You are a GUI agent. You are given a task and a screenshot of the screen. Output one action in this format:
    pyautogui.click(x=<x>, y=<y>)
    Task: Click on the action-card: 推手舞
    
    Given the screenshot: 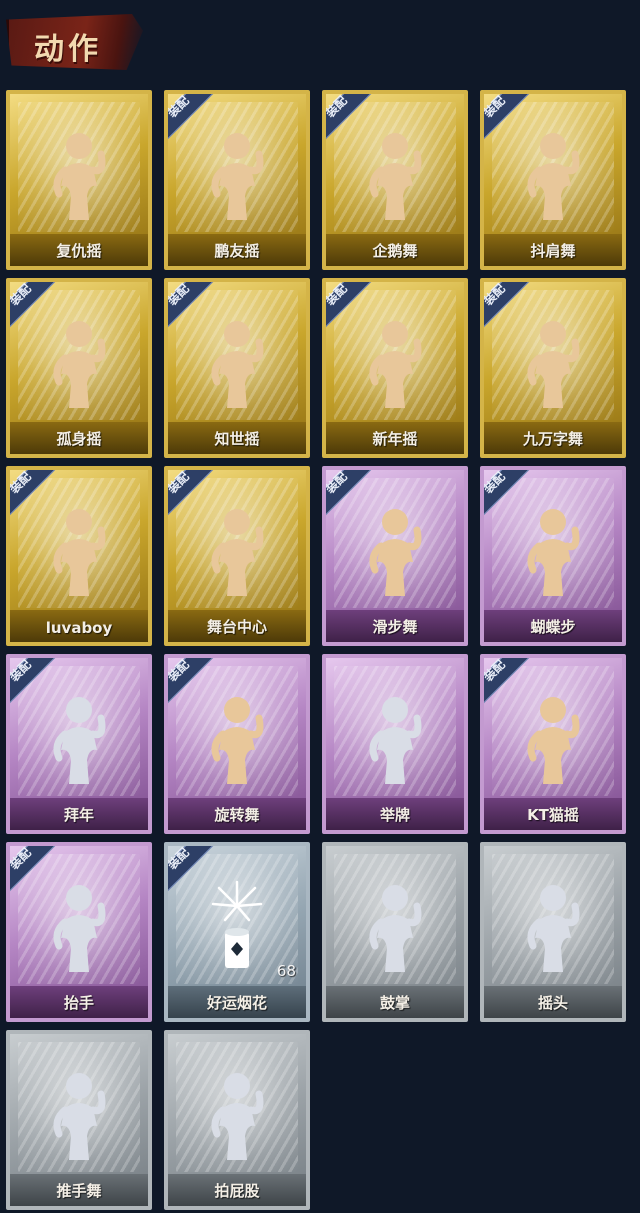 What is the action you would take?
    pyautogui.click(x=79, y=1120)
    